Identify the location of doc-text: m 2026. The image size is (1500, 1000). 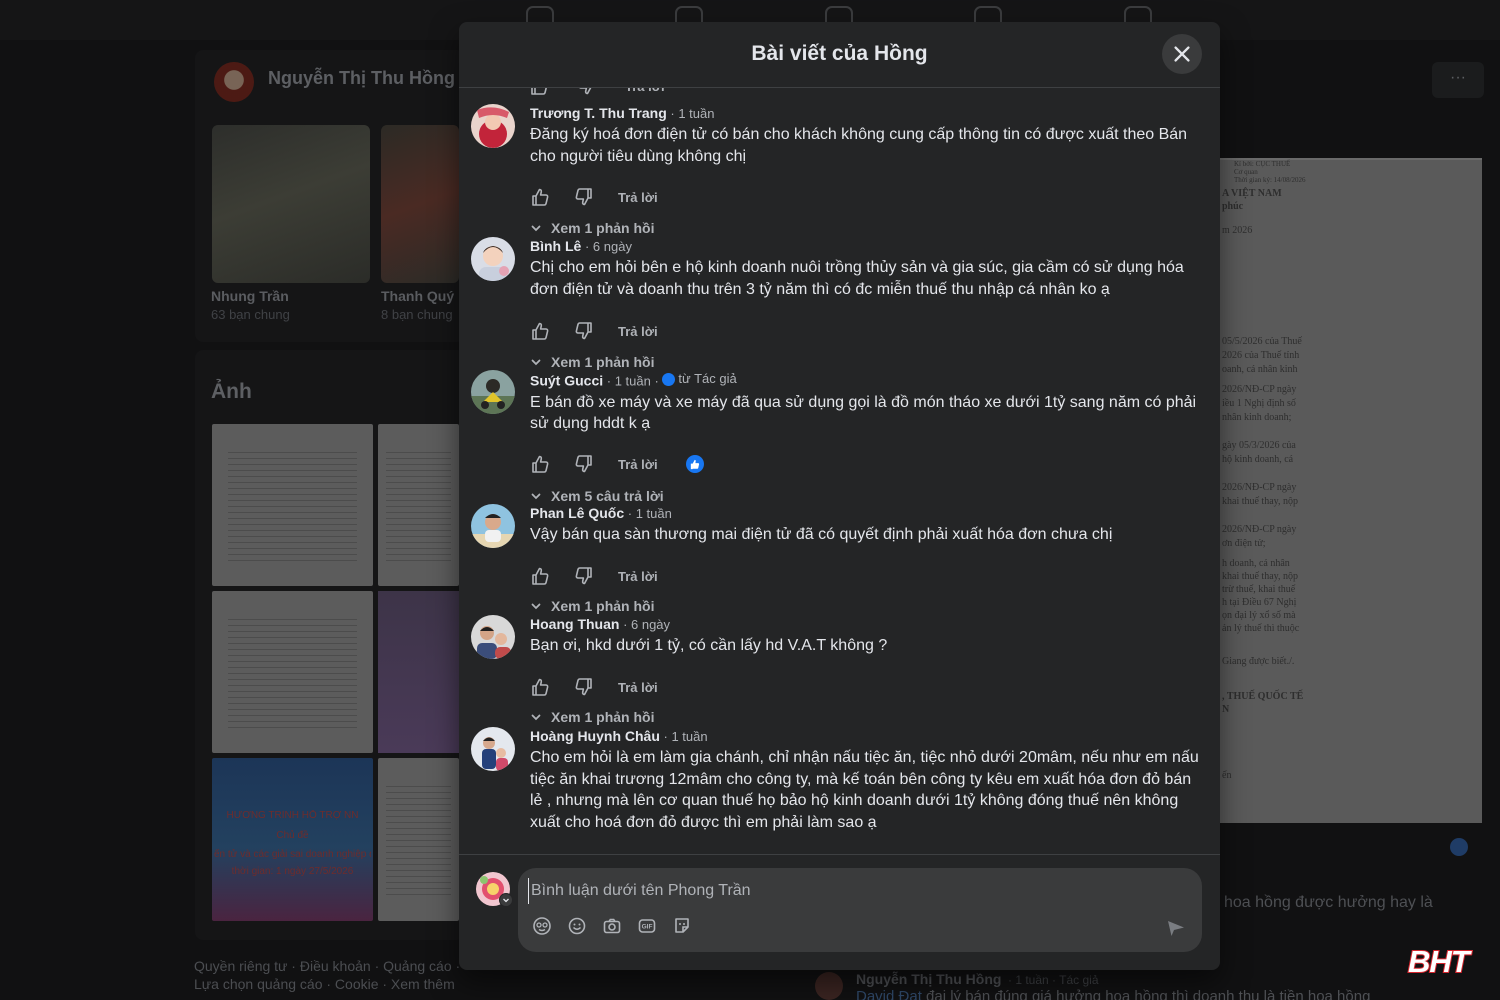
(1237, 230).